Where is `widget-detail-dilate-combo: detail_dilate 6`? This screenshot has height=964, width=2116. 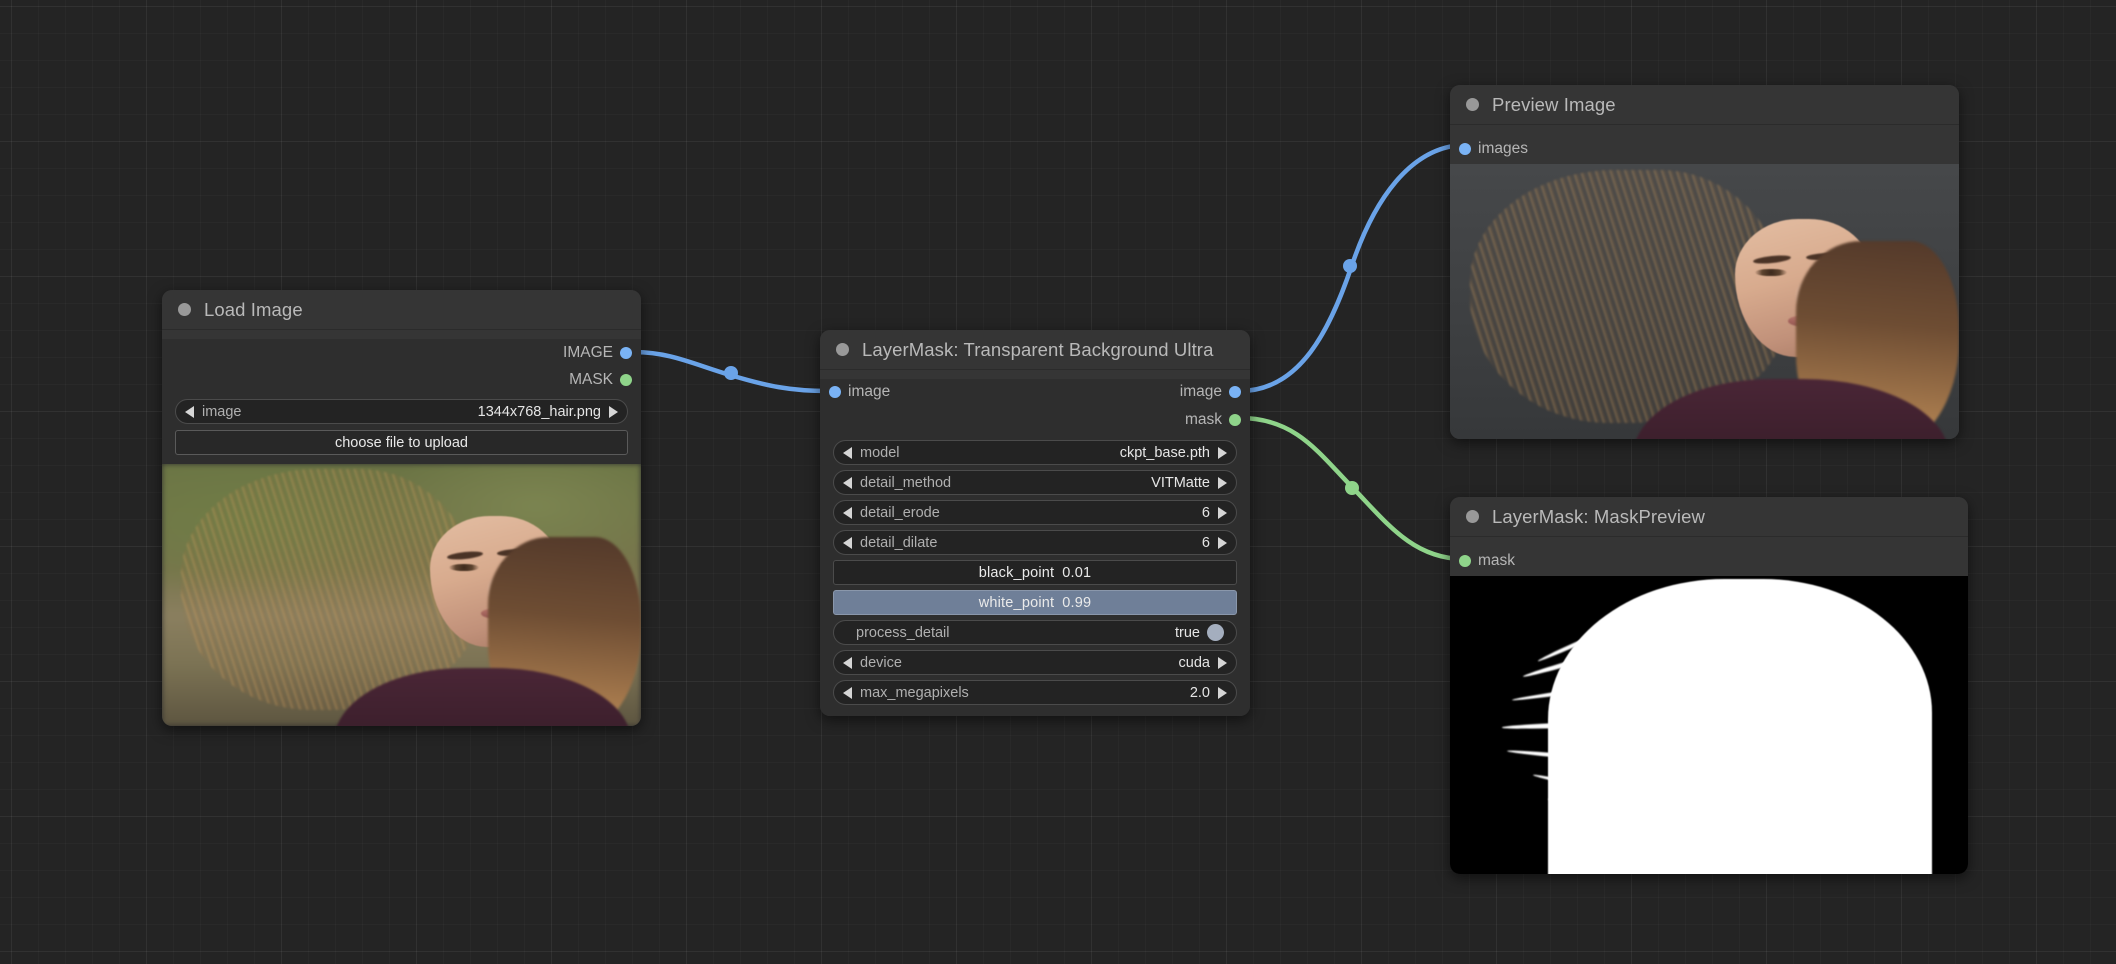 widget-detail-dilate-combo: detail_dilate 6 is located at coordinates (1035, 542).